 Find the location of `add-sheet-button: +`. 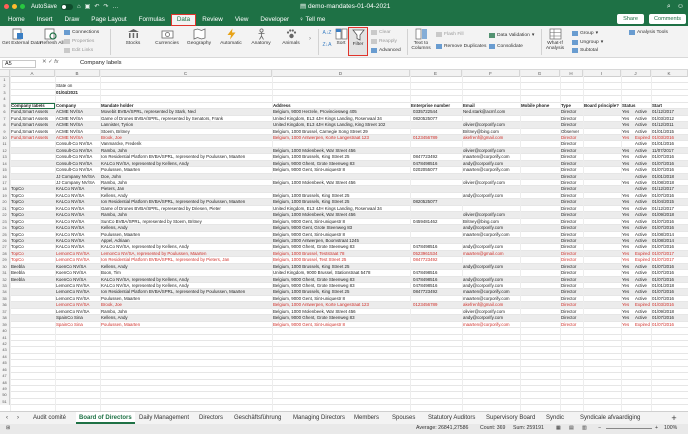

add-sheet-button: + is located at coordinates (674, 418).